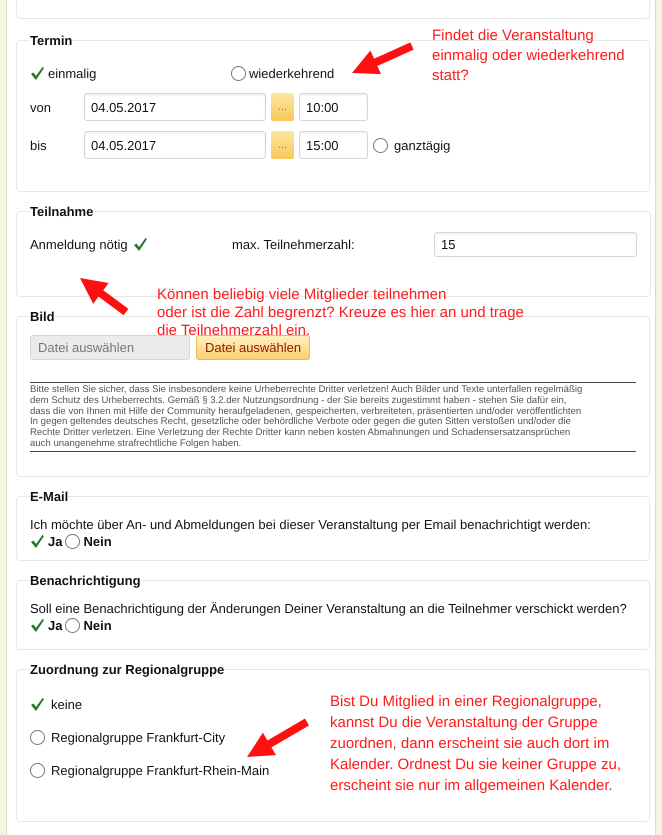  I want to click on option-label: ganztägig, so click(422, 145).